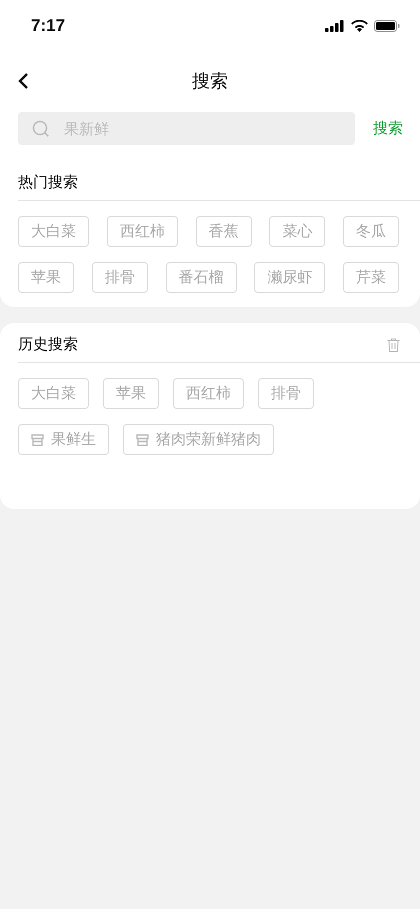 The height and width of the screenshot is (909, 420). I want to click on status-time: 7:17, so click(48, 26).